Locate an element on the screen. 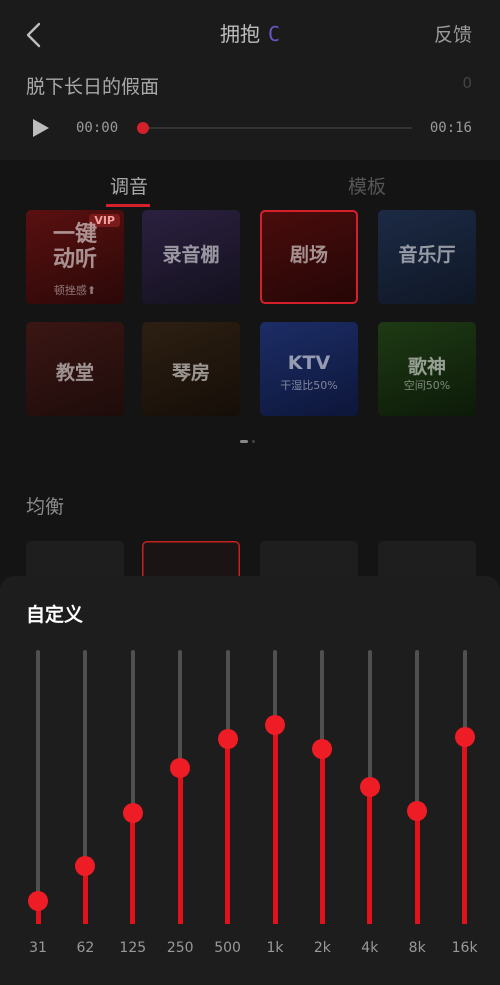  equalizer-label: 均衡 is located at coordinates (45, 507).